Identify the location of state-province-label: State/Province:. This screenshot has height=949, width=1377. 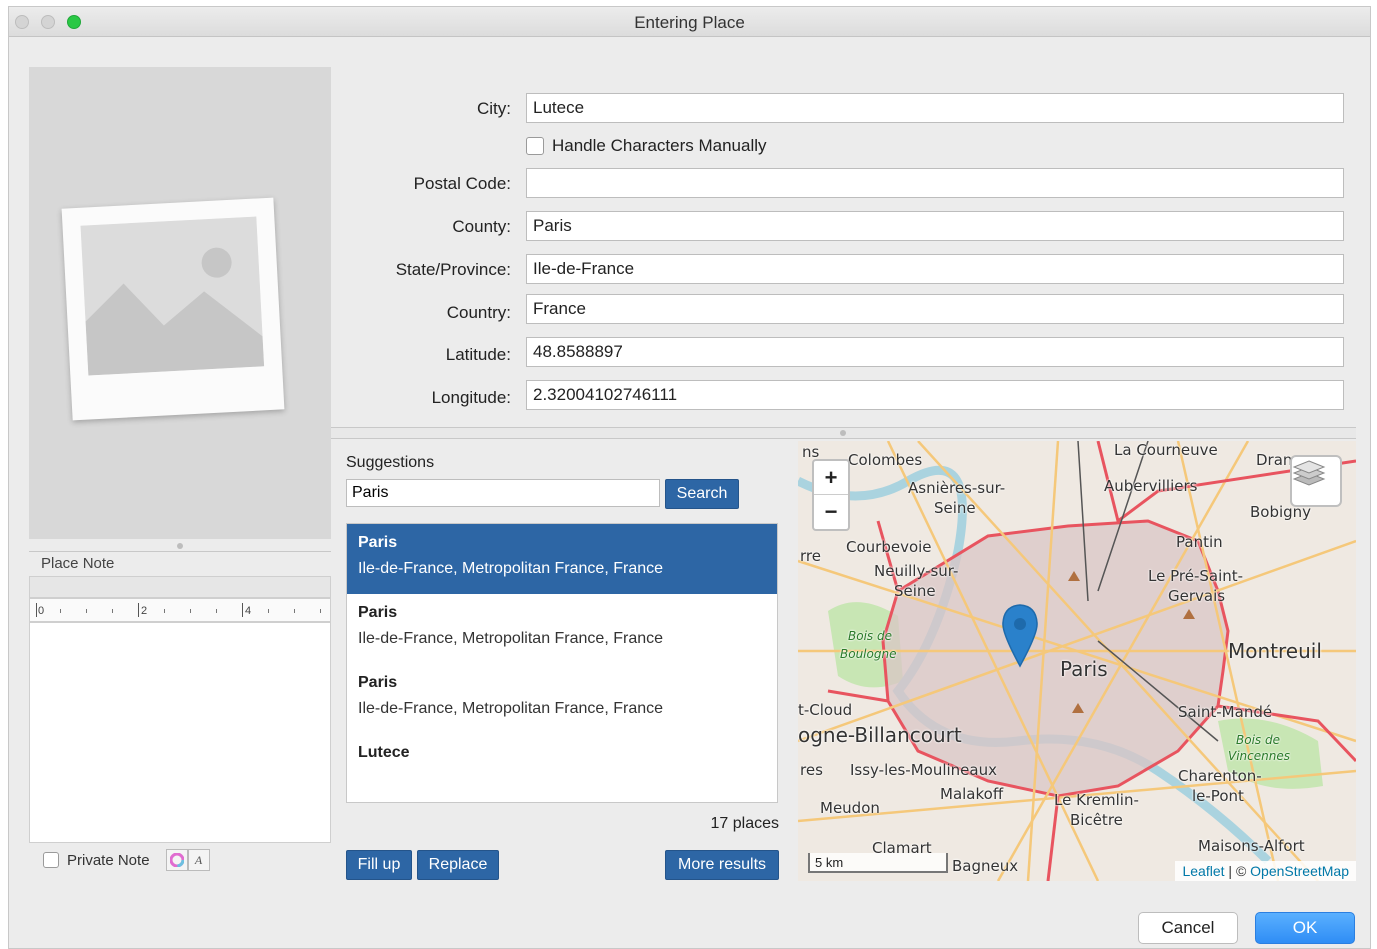
(453, 269).